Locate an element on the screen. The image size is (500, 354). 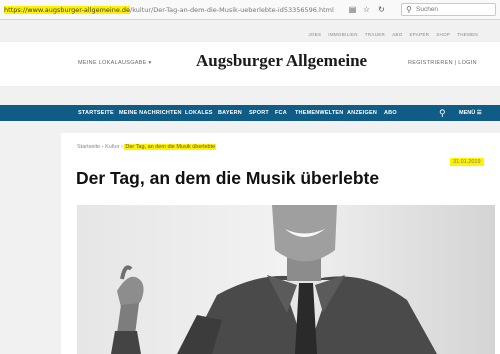
nav-item-abo: ABO is located at coordinates (390, 113).